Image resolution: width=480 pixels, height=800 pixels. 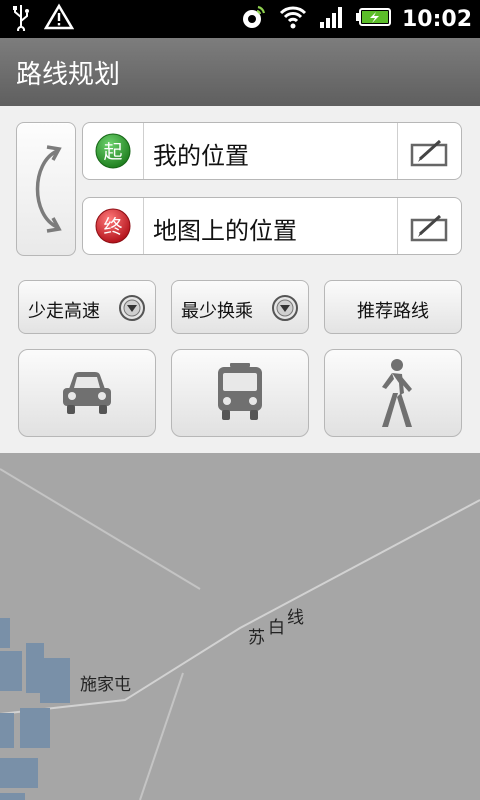 I want to click on start-badge-icon: 起, so click(x=113, y=151).